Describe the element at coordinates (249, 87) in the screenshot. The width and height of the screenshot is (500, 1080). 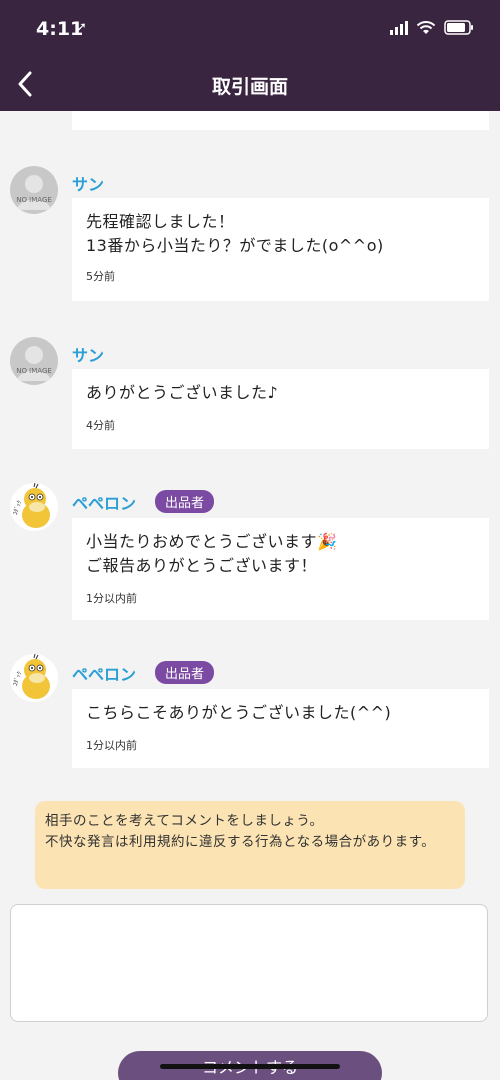
I see `page-title: 取引画面` at that location.